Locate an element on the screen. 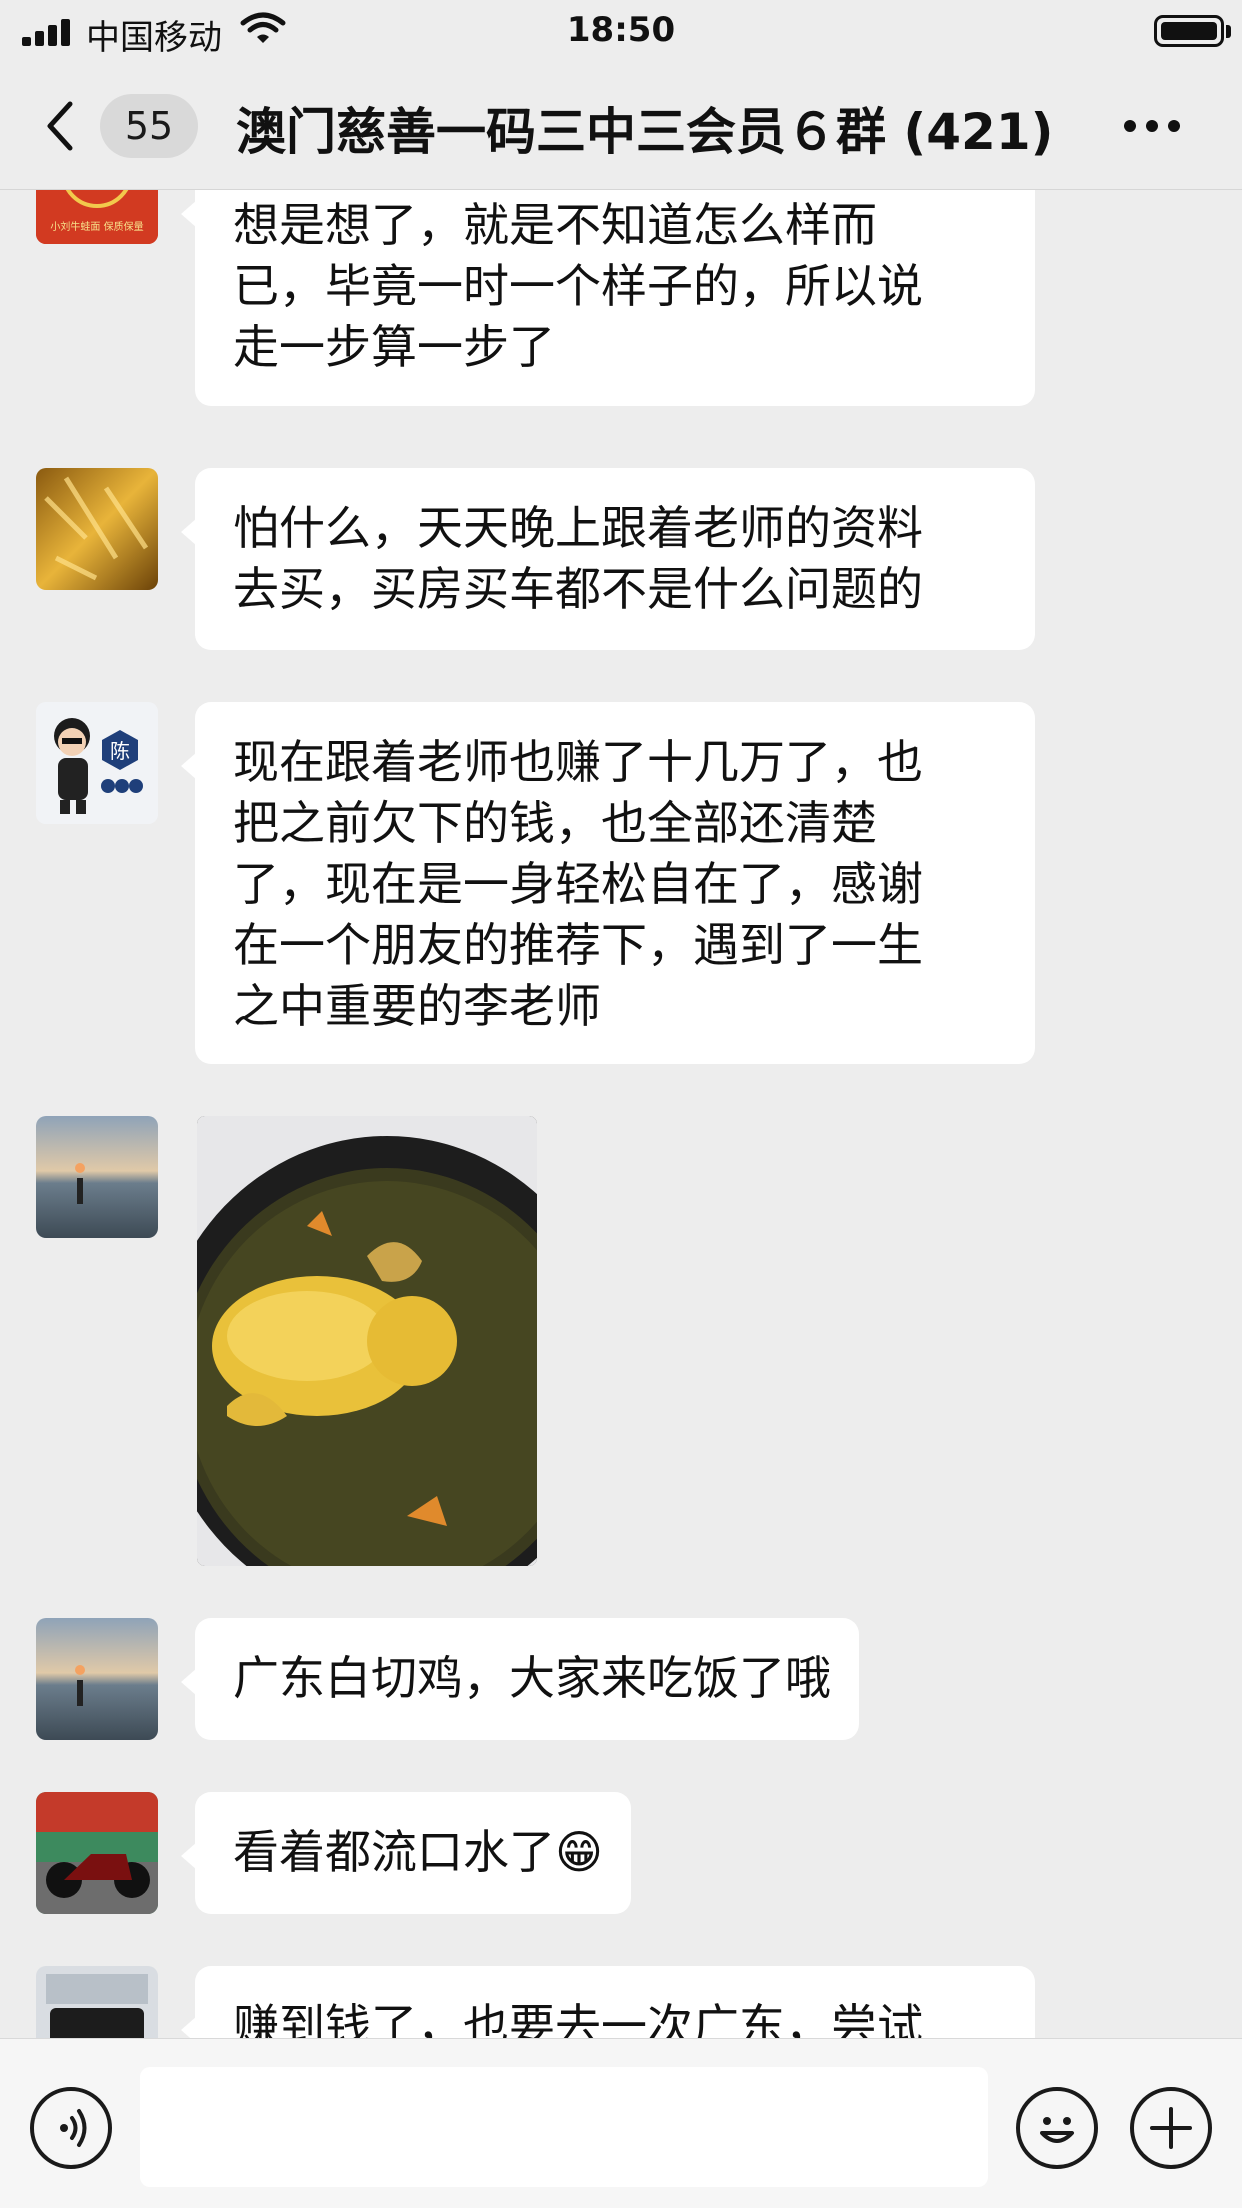 This screenshot has height=2208, width=1242. plus-icon is located at coordinates (1171, 2128).